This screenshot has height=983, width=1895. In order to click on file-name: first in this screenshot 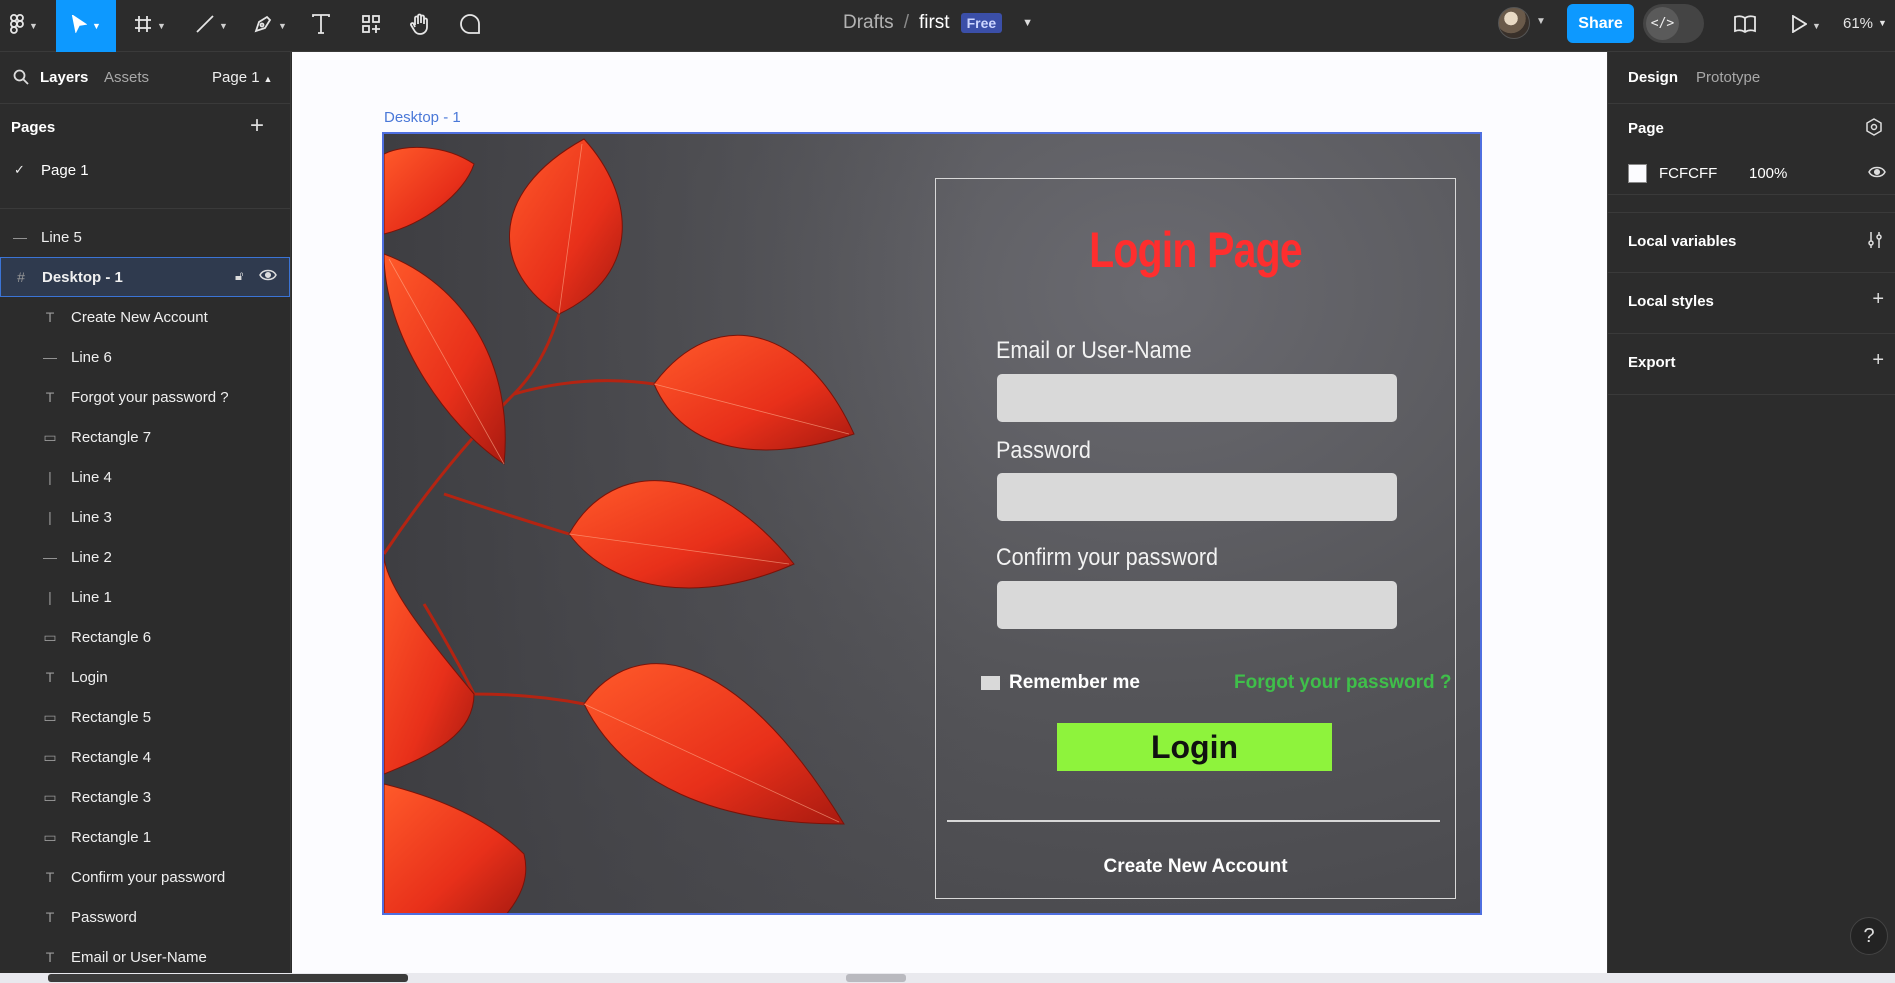, I will do `click(934, 23)`.